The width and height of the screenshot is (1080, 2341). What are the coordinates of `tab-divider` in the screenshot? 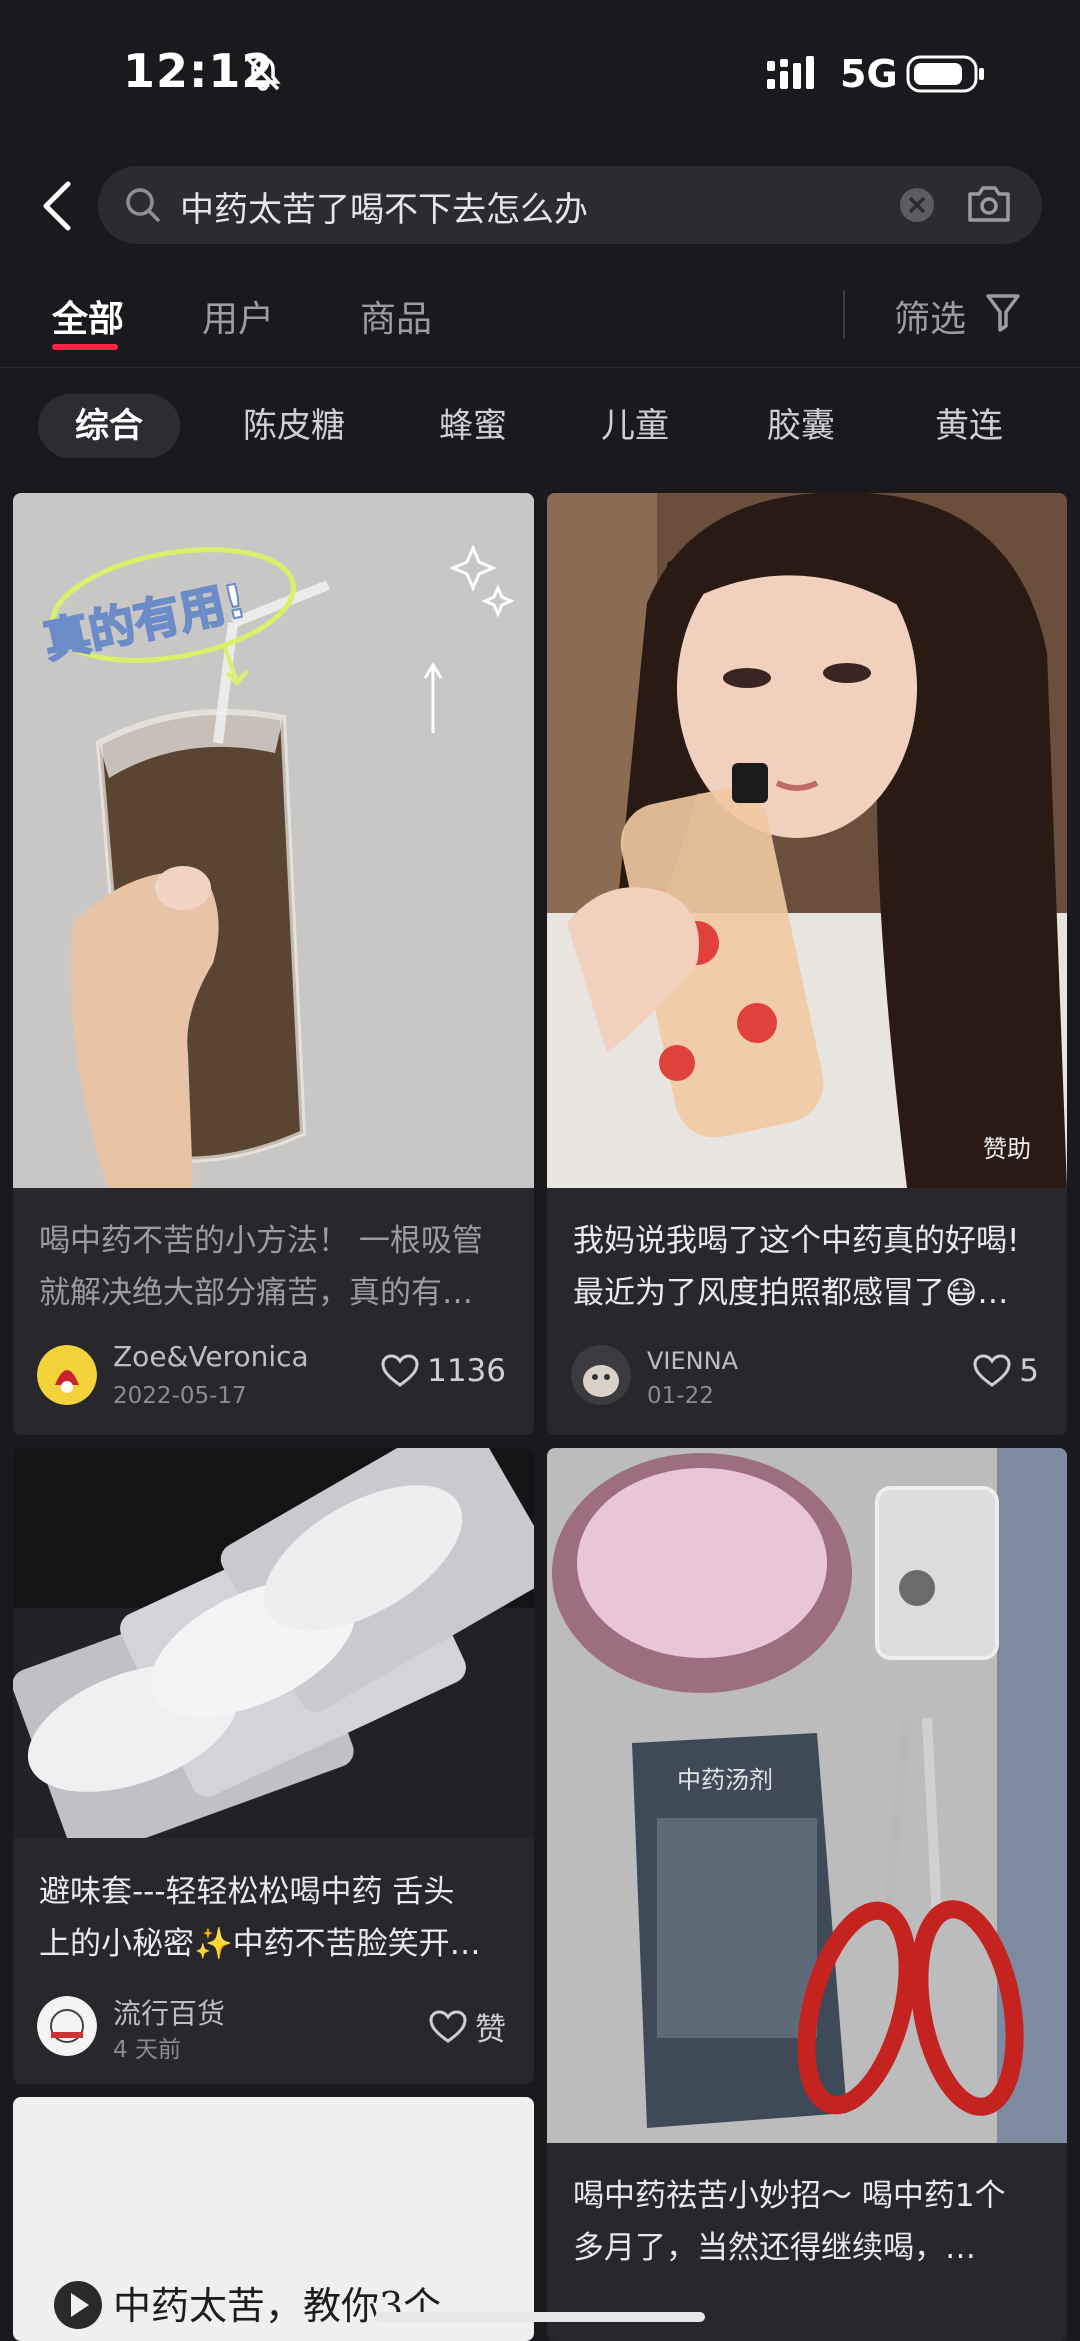 It's located at (844, 314).